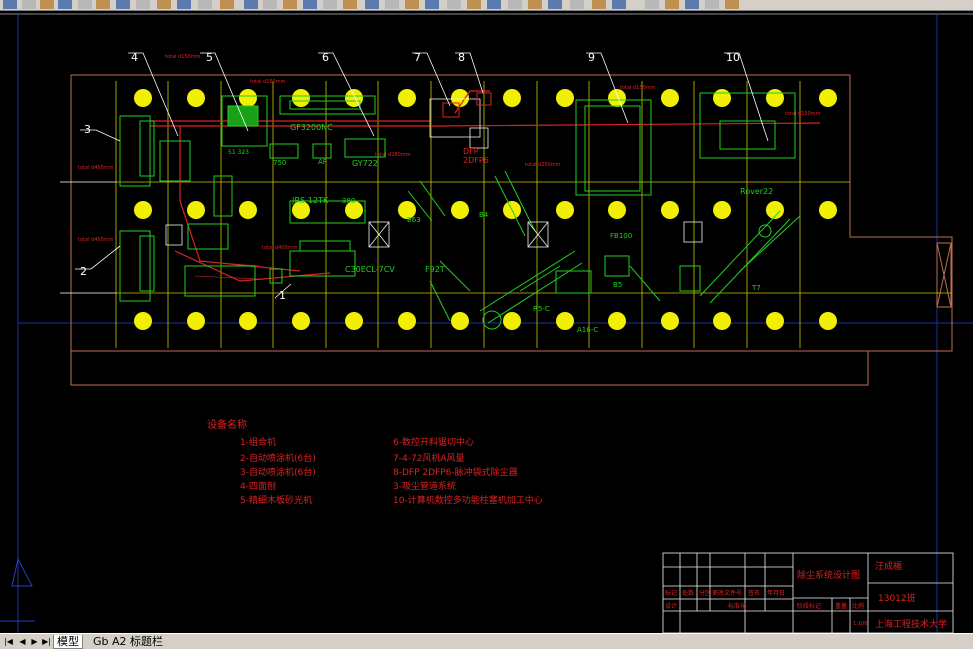  What do you see at coordinates (591, 57) in the screenshot?
I see `callout-9: 9` at bounding box center [591, 57].